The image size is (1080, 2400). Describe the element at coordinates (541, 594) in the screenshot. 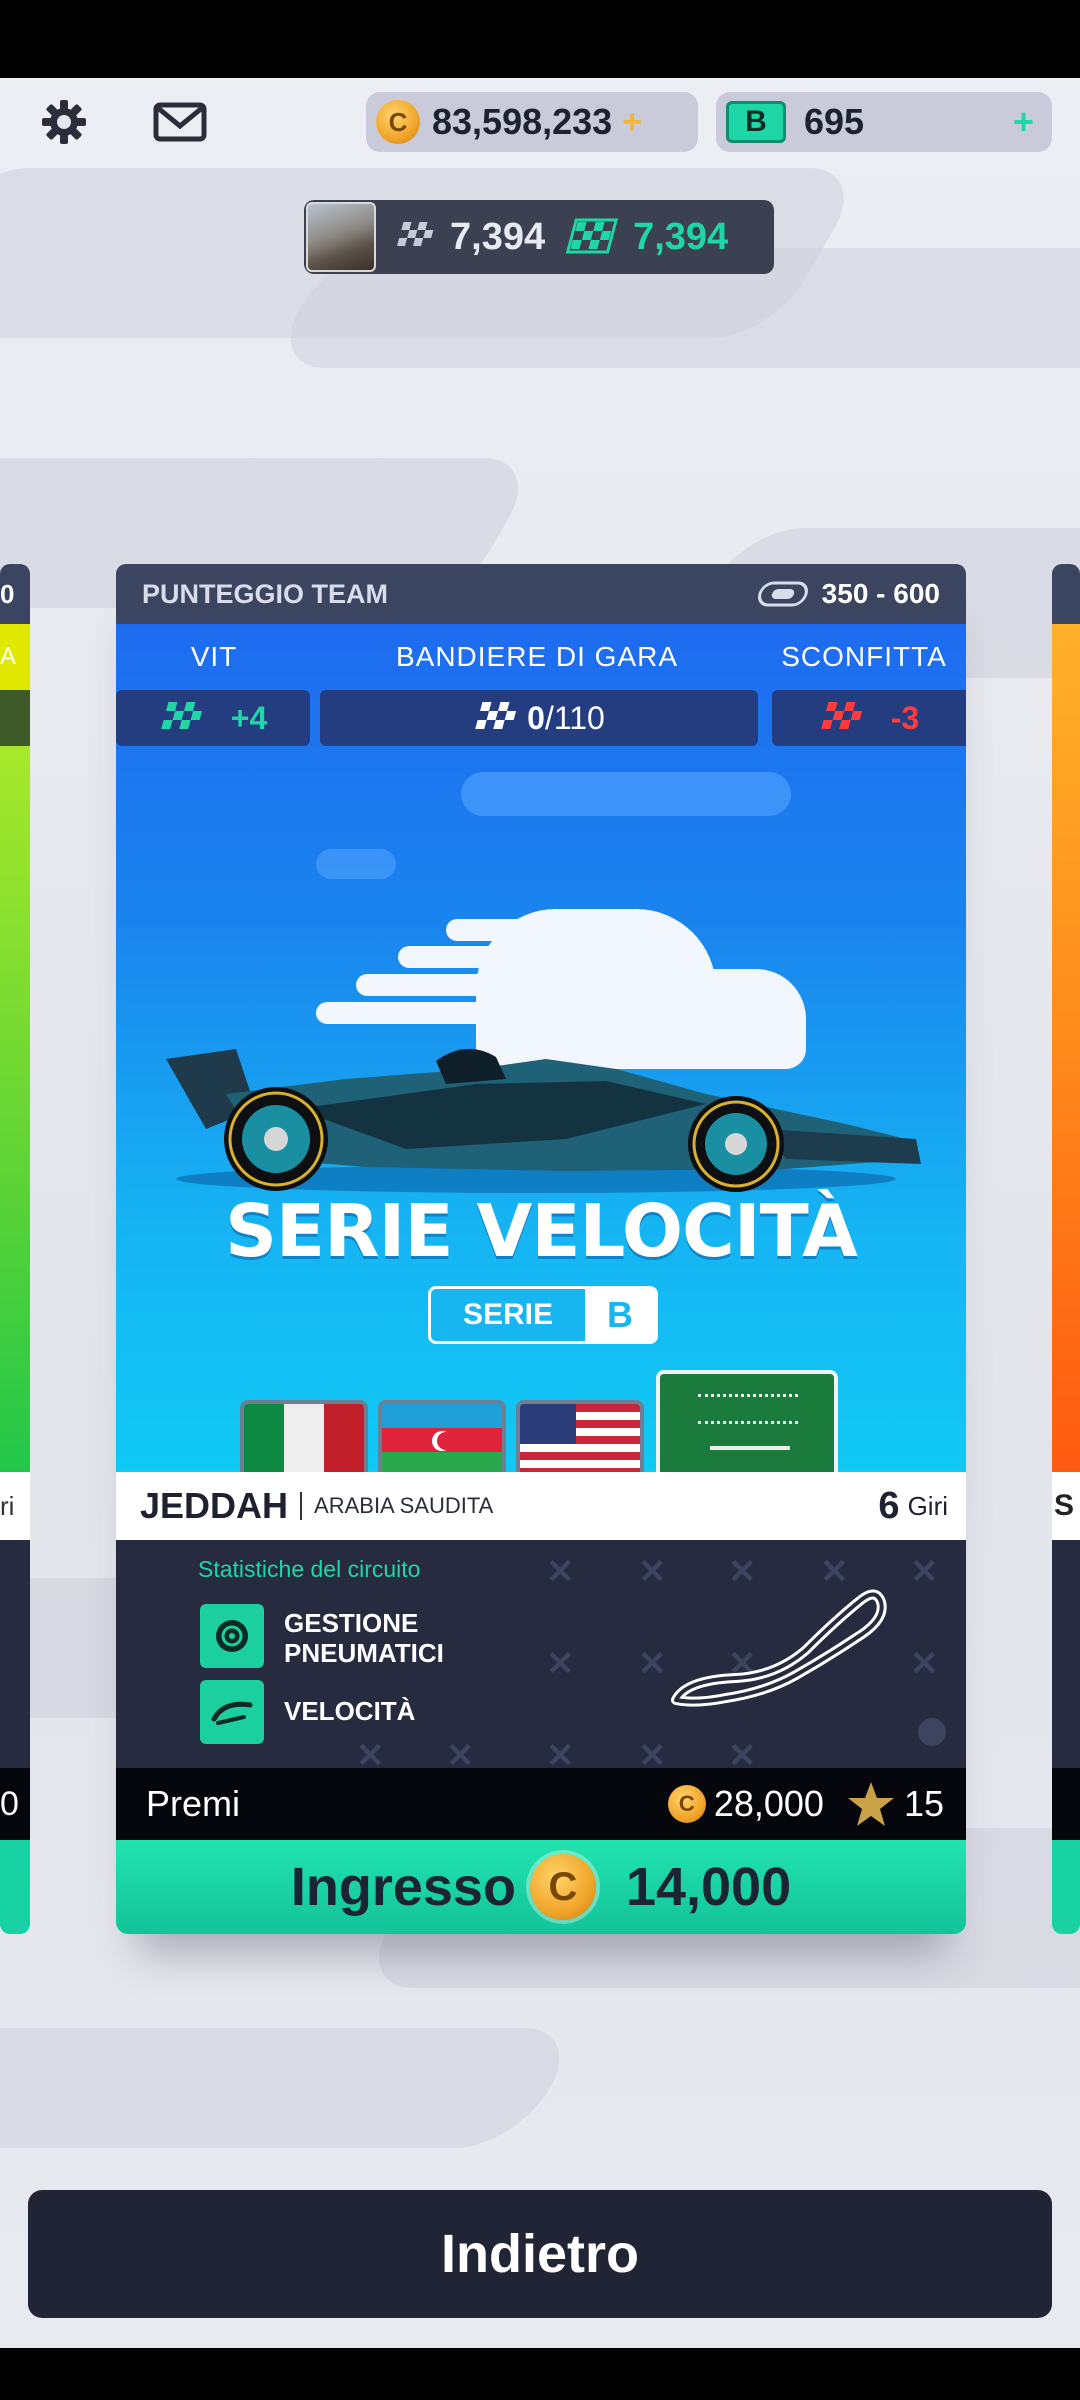

I see `team-score-bar: PUNTEGGIO TEAM 350 - 600` at that location.